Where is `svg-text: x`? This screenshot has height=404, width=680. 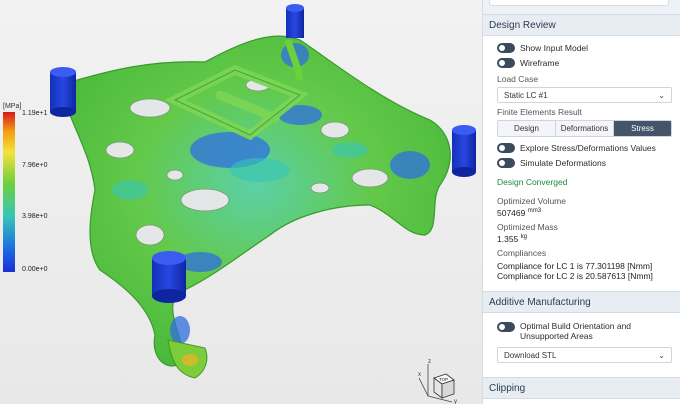
svg-text: x is located at coordinates (419, 375).